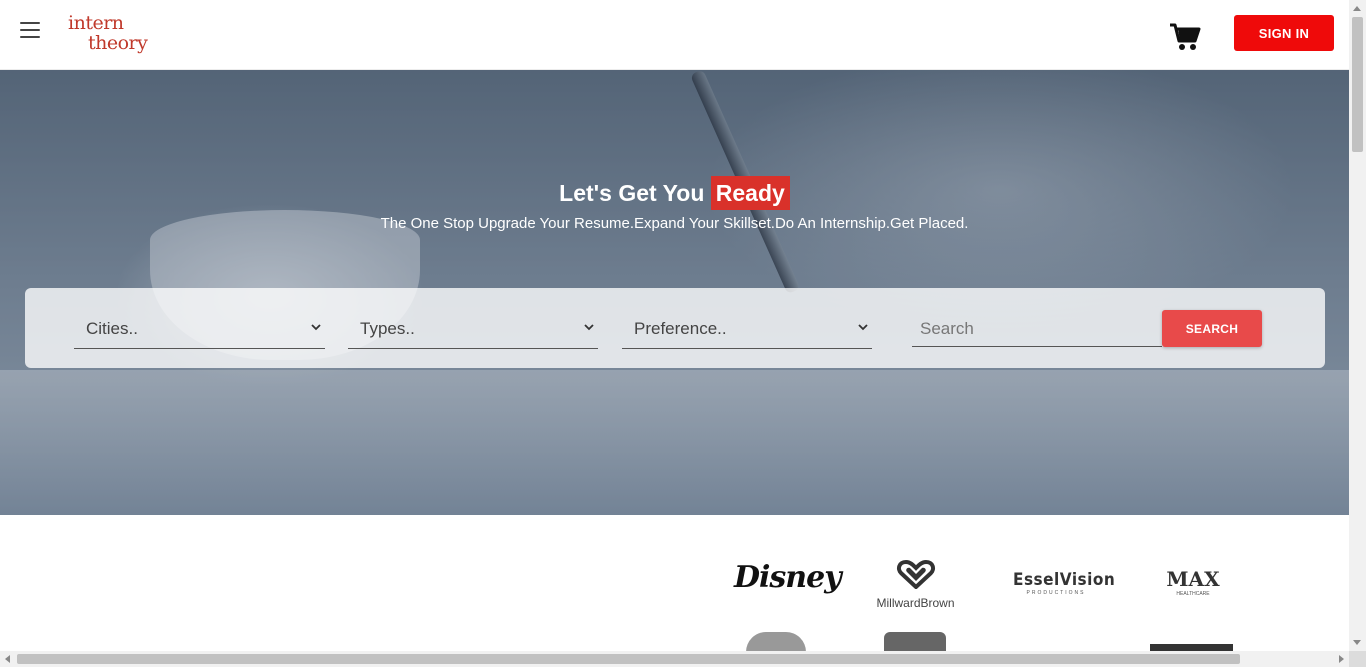 Image resolution: width=1366 pixels, height=667 pixels. What do you see at coordinates (632, 193) in the screenshot?
I see `hero-title-main: Let's Get You` at bounding box center [632, 193].